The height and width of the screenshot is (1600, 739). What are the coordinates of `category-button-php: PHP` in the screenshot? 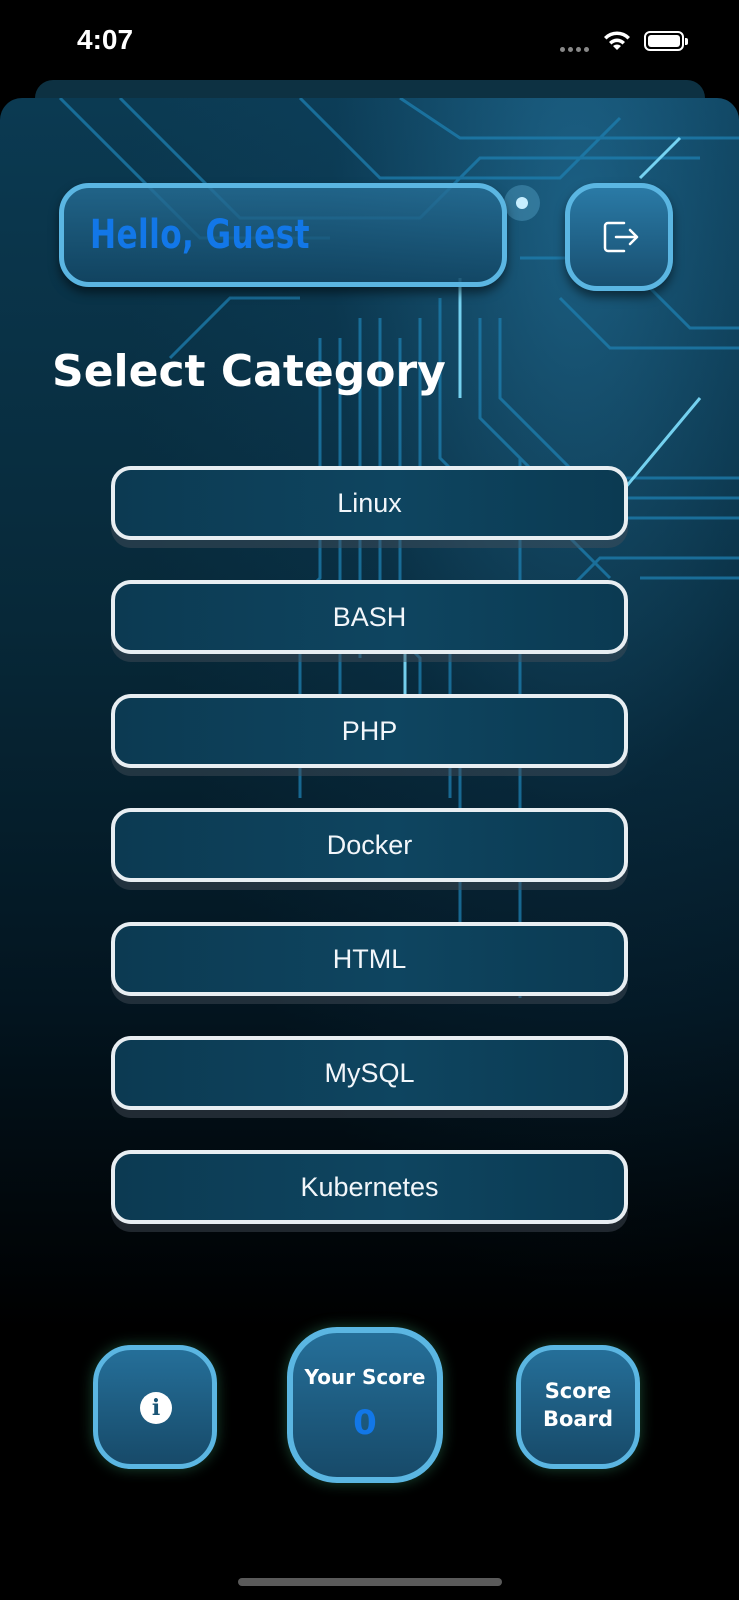 It's located at (369, 731).